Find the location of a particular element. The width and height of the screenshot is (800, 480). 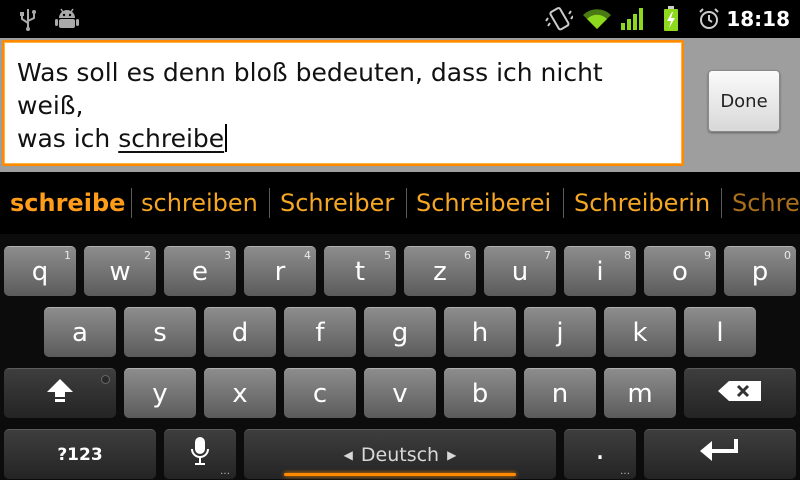

key-label: c is located at coordinates (320, 393).